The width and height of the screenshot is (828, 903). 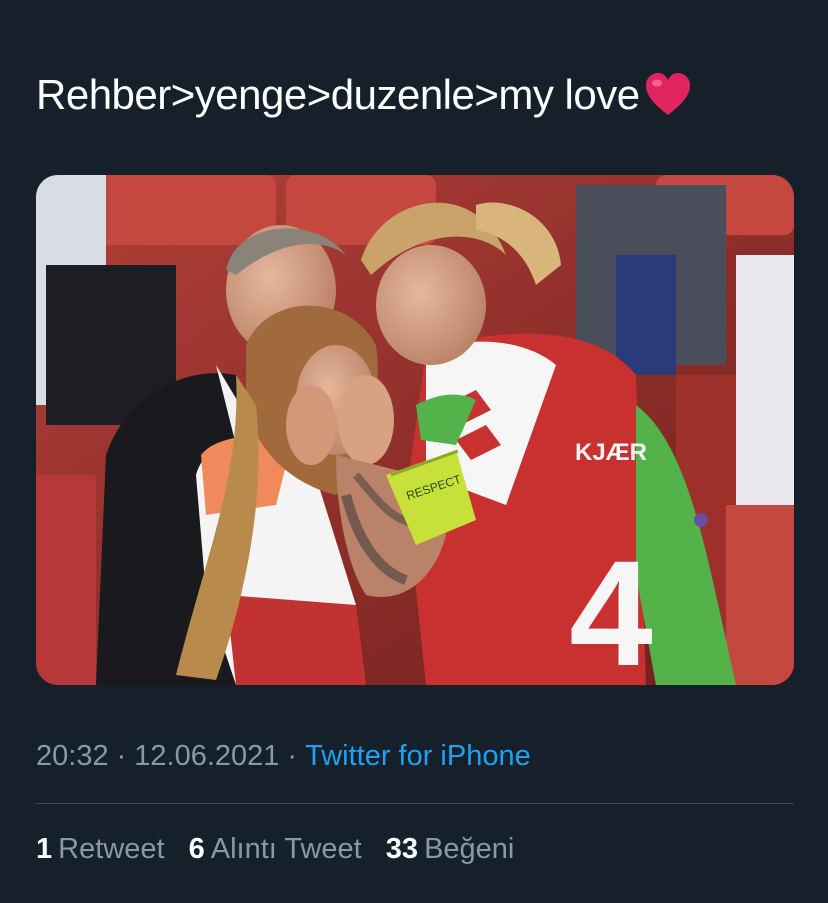 I want to click on like-count-link: 33 Beğeni, so click(x=450, y=849).